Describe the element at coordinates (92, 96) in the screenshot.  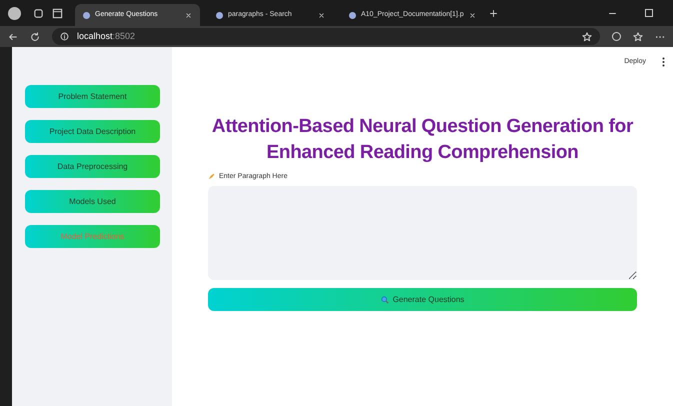
I see `sidebar-nav-button: Problem Statement` at that location.